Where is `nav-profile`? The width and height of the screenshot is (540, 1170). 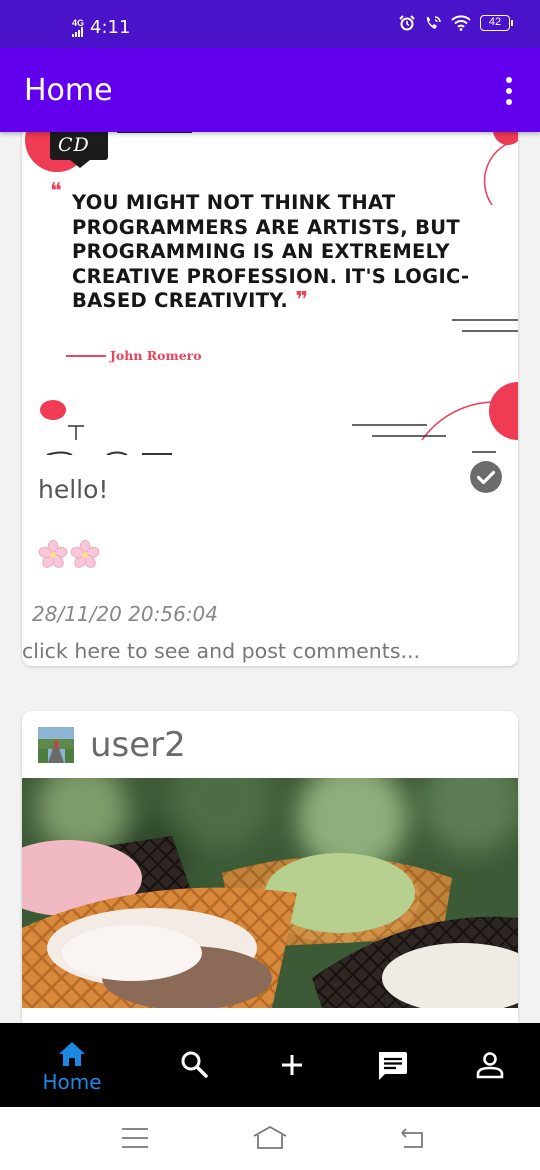 nav-profile is located at coordinates (490, 1065).